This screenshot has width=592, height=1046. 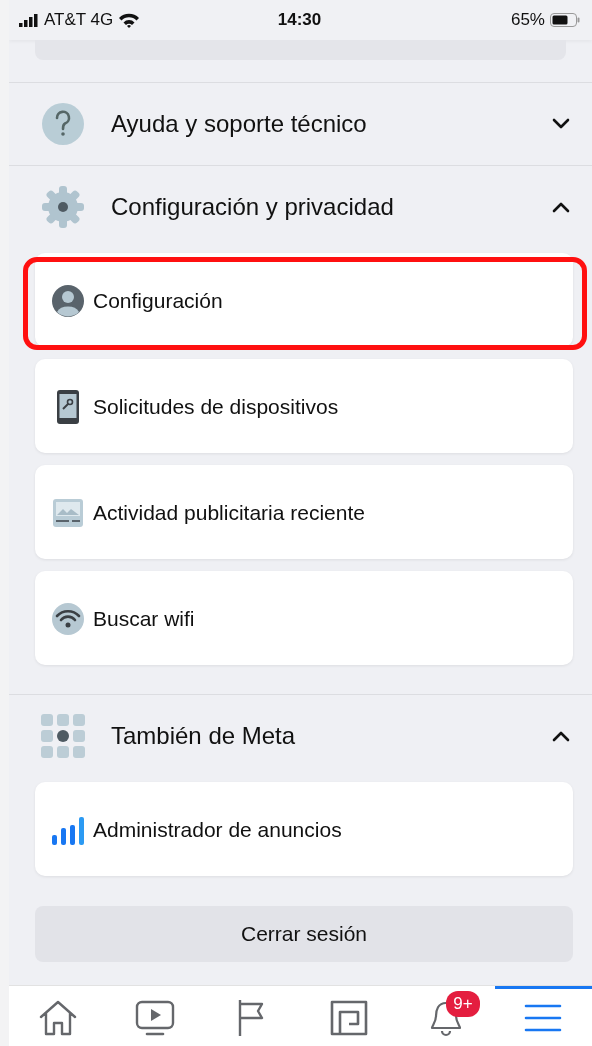 What do you see at coordinates (304, 934) in the screenshot?
I see `logout-button: Cerrar sesión` at bounding box center [304, 934].